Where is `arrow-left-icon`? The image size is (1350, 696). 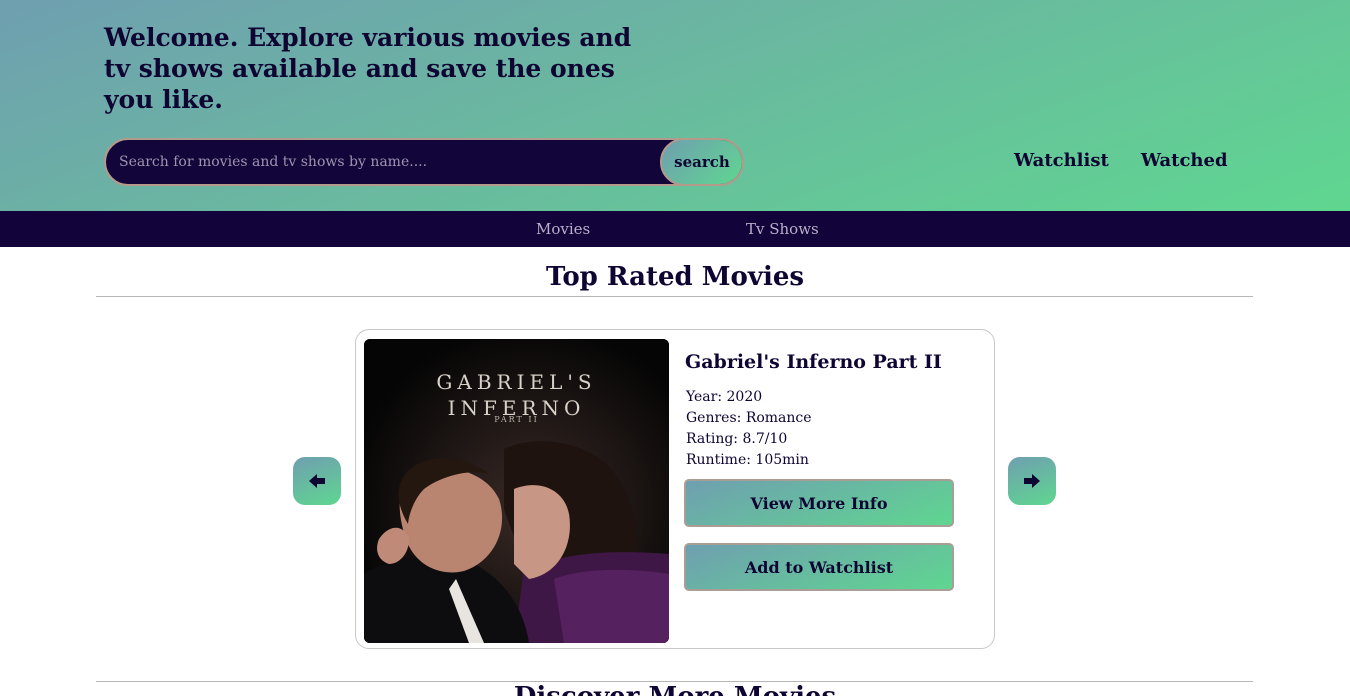
arrow-left-icon is located at coordinates (317, 481).